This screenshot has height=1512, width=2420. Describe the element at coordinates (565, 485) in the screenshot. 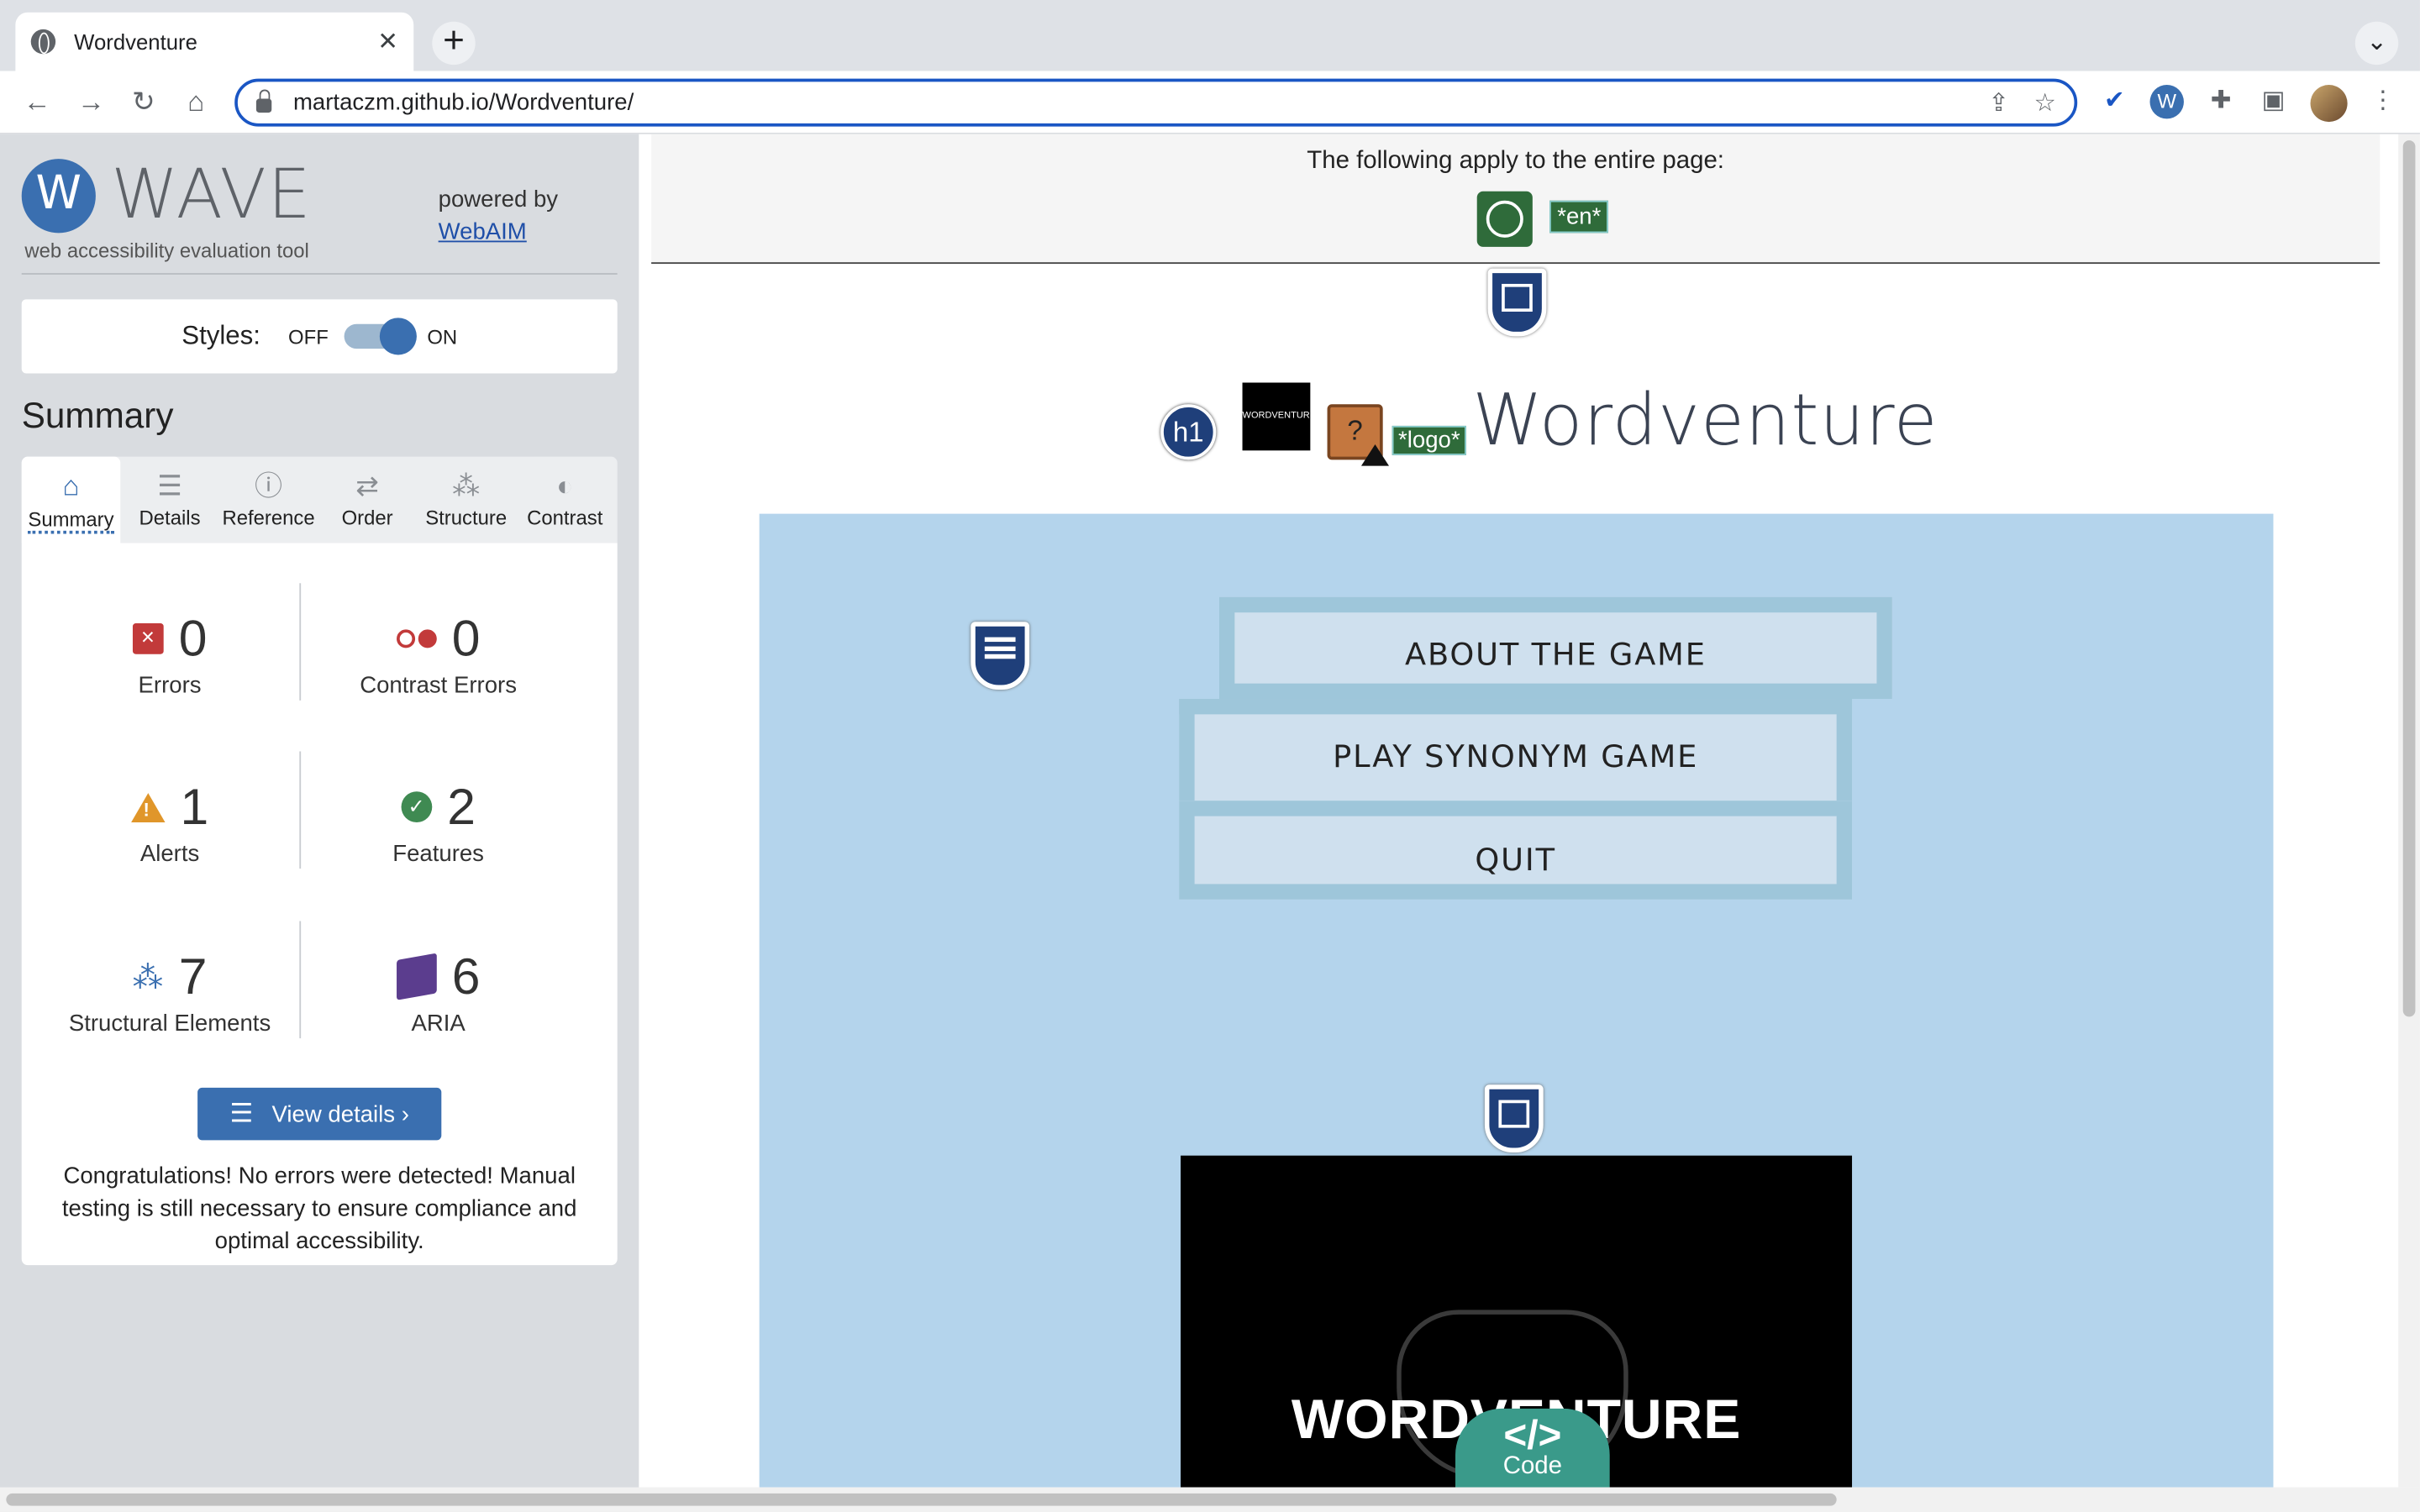

I see `contrast-icon: ◐` at that location.